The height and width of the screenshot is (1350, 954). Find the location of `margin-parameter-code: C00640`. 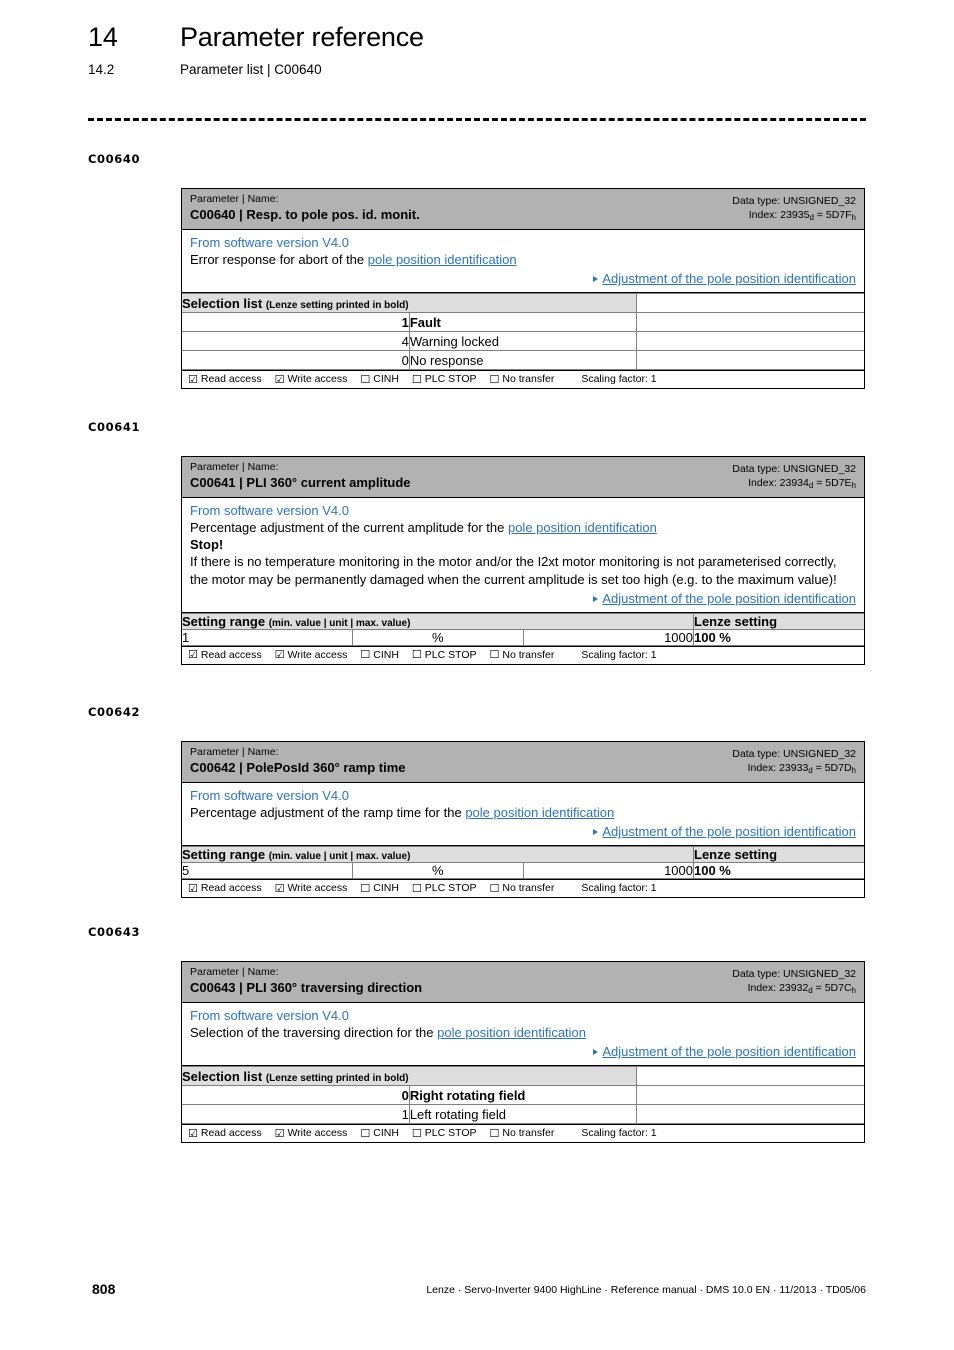

margin-parameter-code: C00640 is located at coordinates (114, 159).